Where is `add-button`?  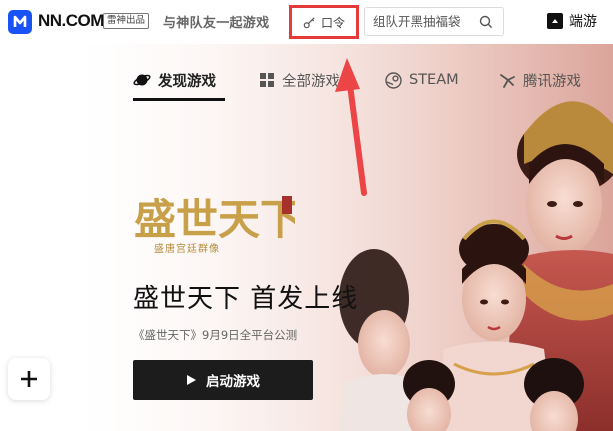
add-button is located at coordinates (29, 379).